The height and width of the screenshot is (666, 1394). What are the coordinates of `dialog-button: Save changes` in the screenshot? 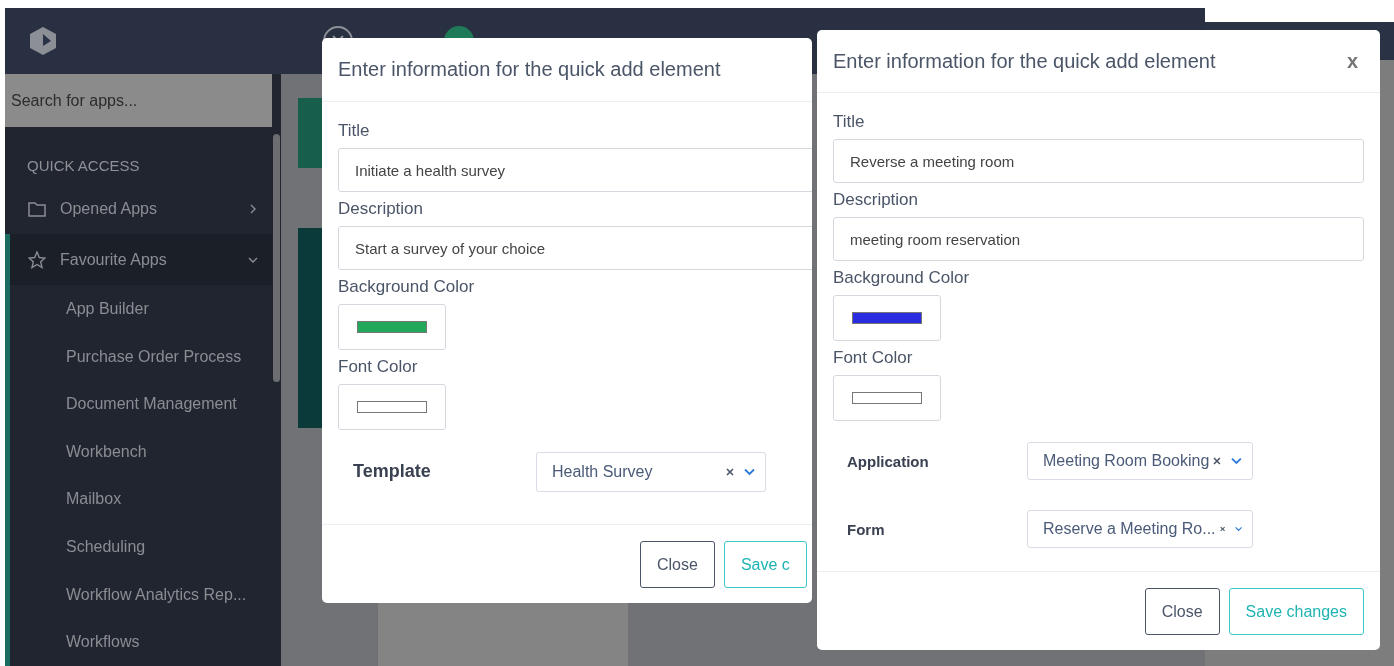 It's located at (1296, 611).